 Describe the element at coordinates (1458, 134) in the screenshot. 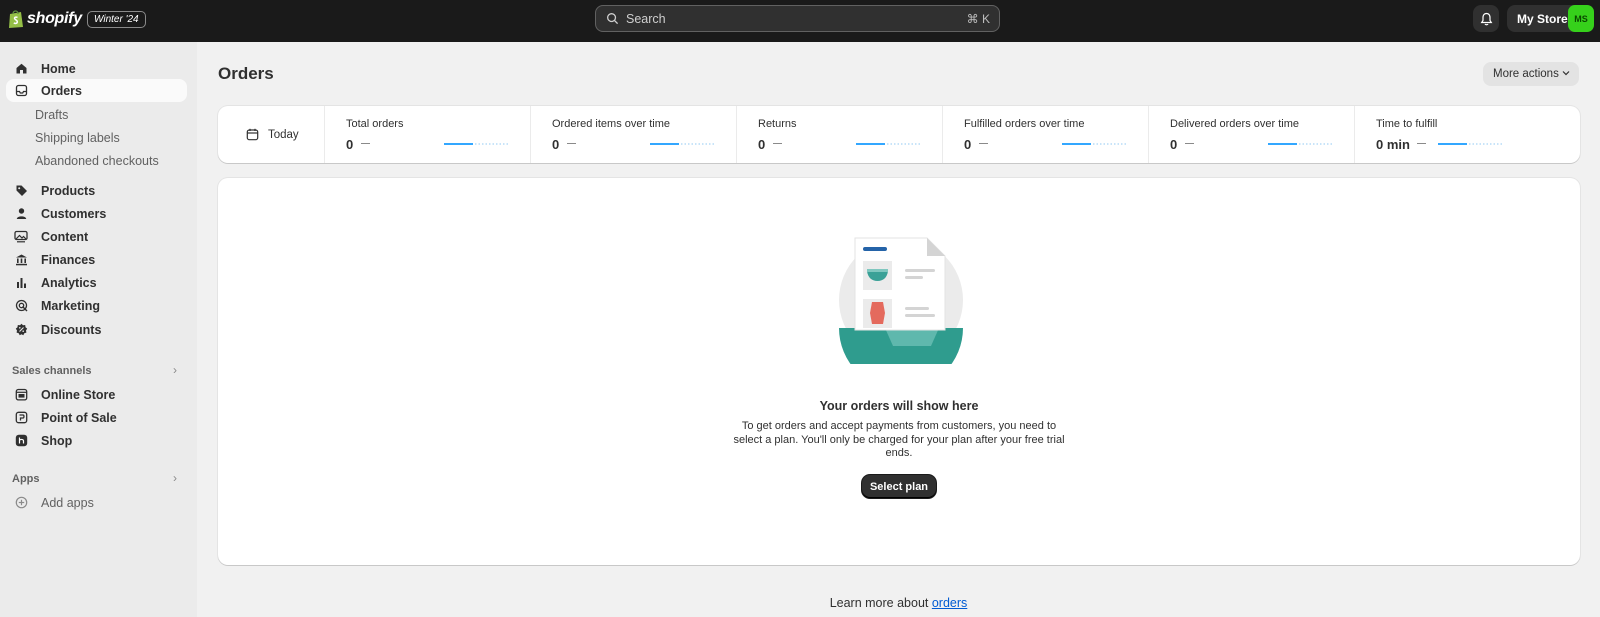

I see `metric-time-to-fulfill: Time to fulfill 0 min` at that location.